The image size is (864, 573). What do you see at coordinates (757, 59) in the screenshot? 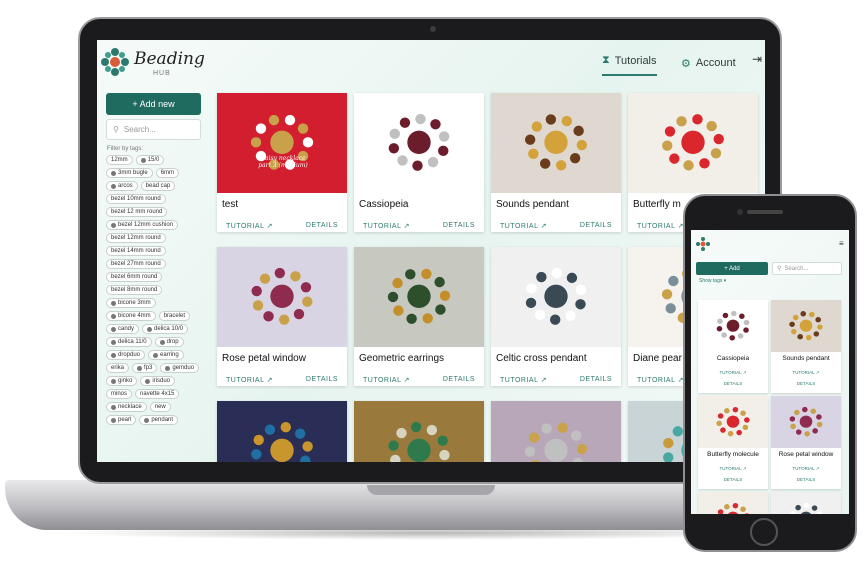
I see `logout-icon: ⇥` at bounding box center [757, 59].